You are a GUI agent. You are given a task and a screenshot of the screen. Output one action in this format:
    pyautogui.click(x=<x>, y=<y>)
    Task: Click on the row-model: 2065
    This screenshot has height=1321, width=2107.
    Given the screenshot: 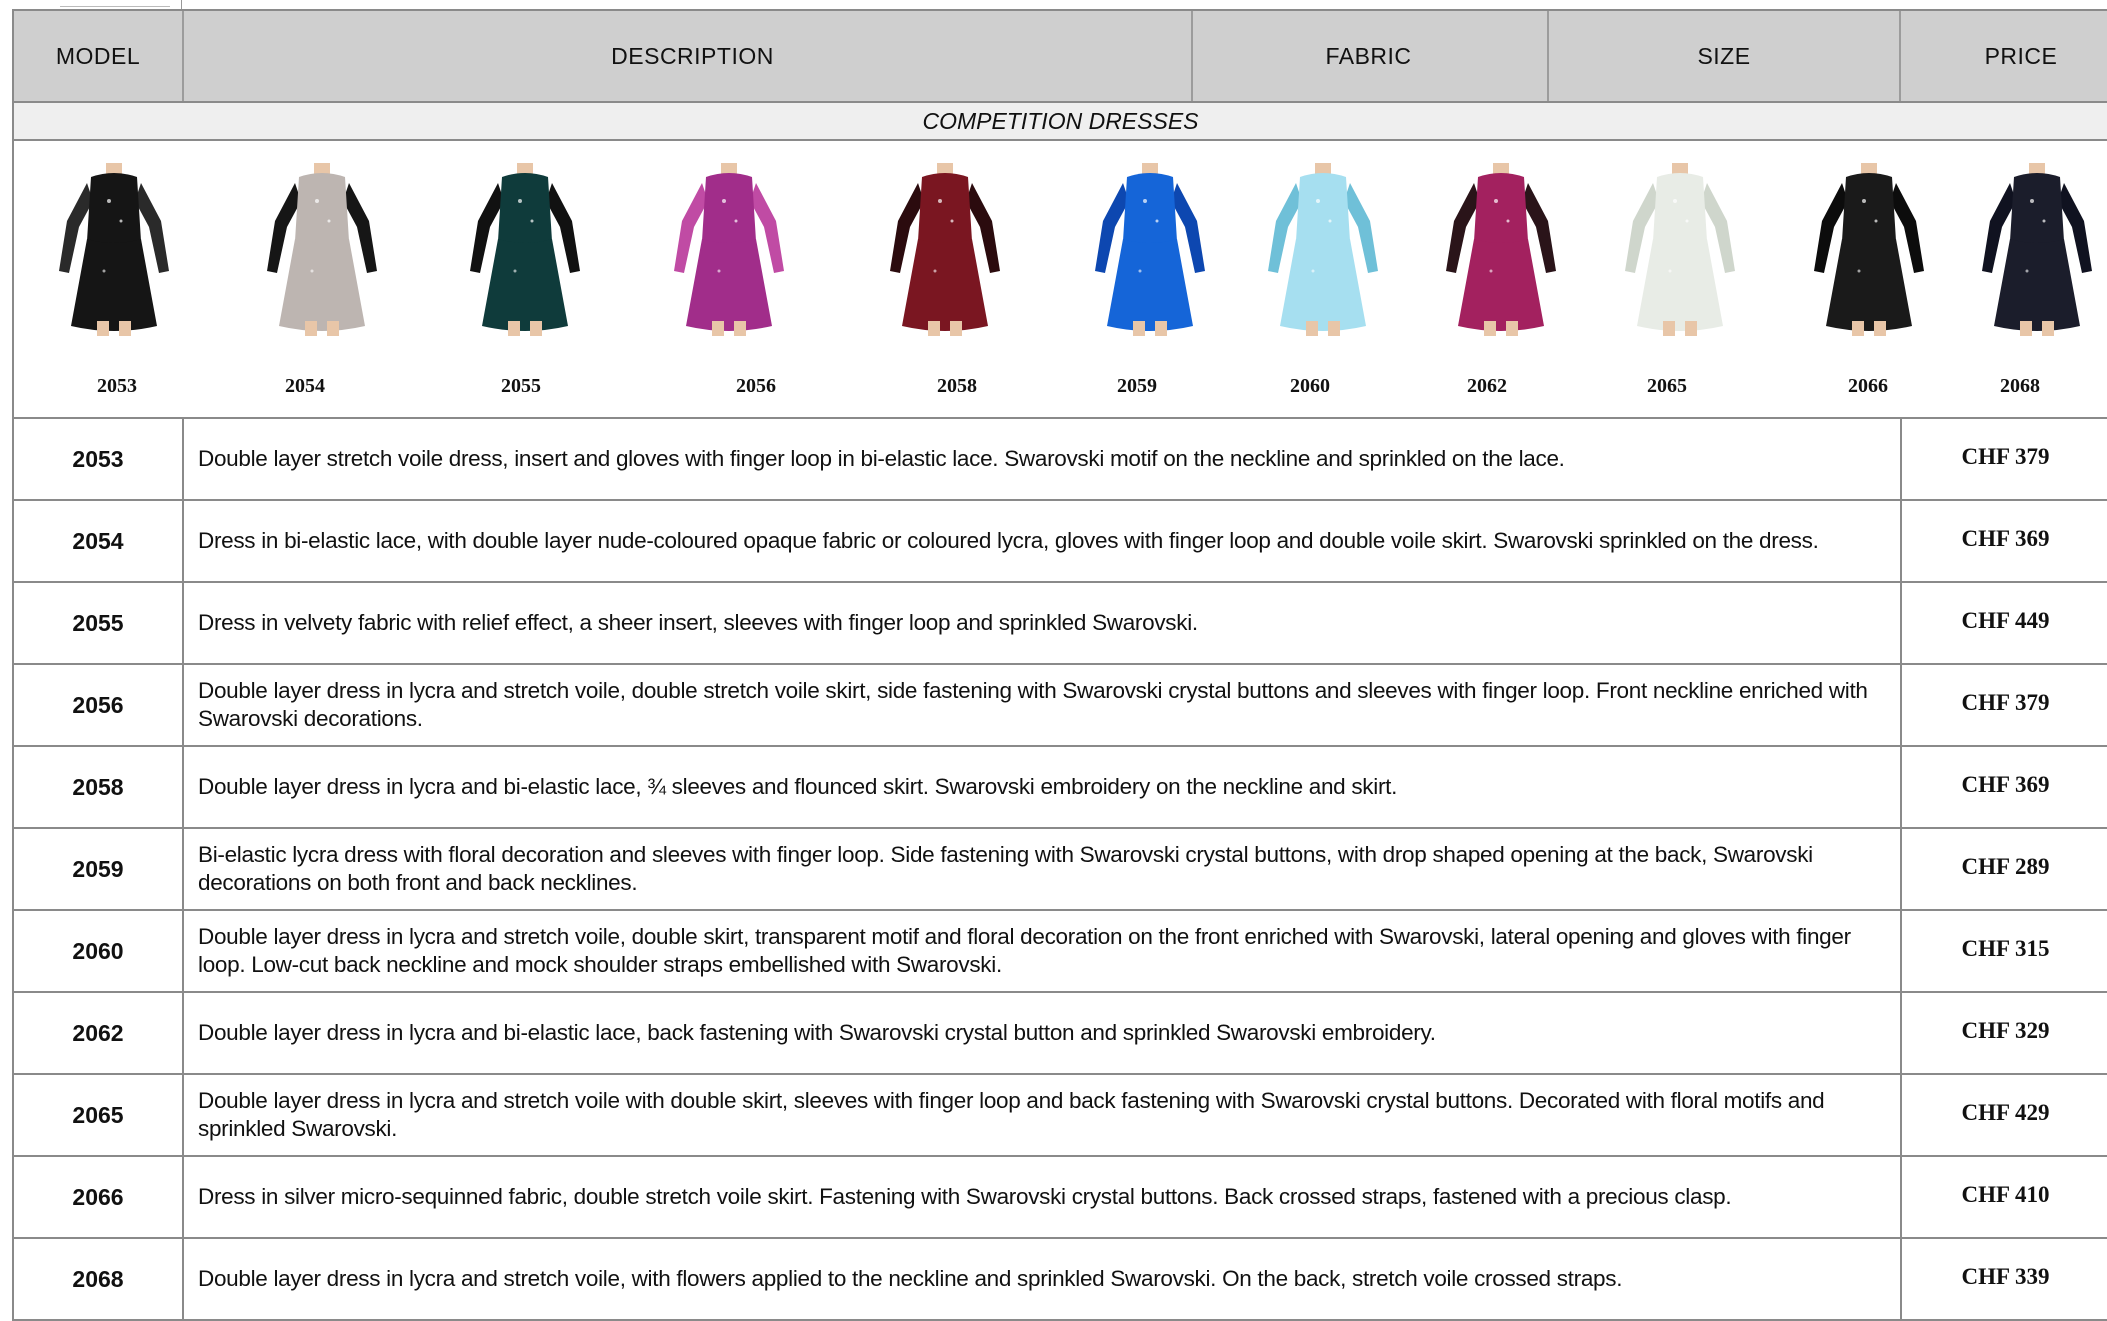 What is the action you would take?
    pyautogui.click(x=98, y=1114)
    